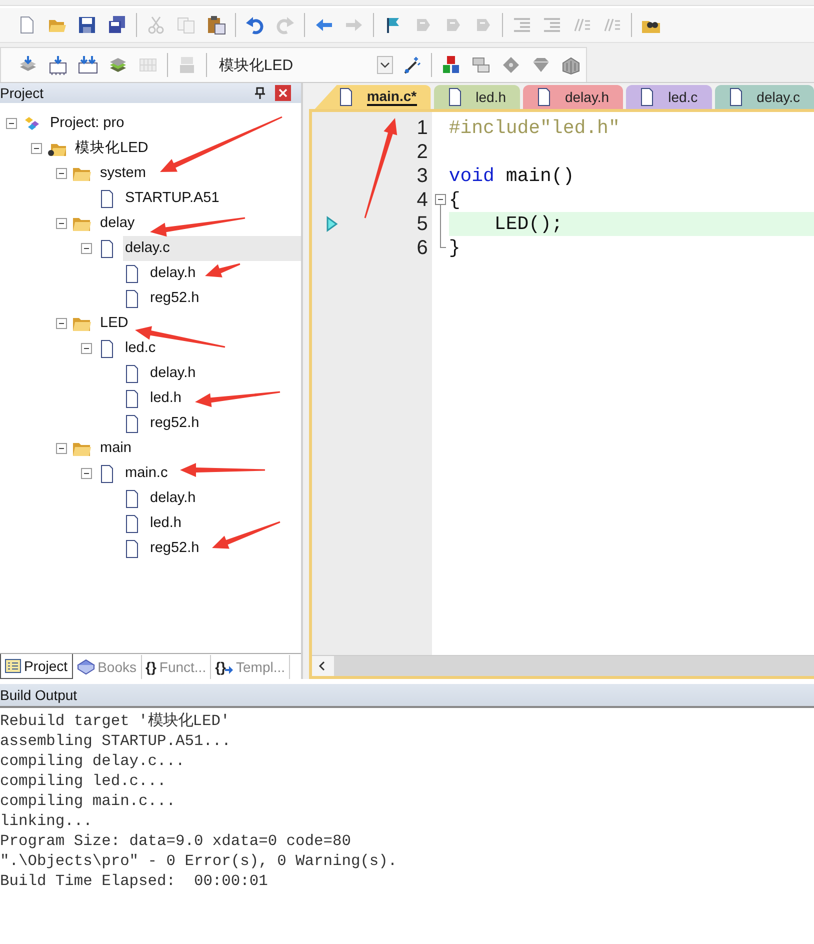 The height and width of the screenshot is (944, 814). What do you see at coordinates (134, 881) in the screenshot?
I see `output-line: Build Time Elapsed: 00:00:01` at bounding box center [134, 881].